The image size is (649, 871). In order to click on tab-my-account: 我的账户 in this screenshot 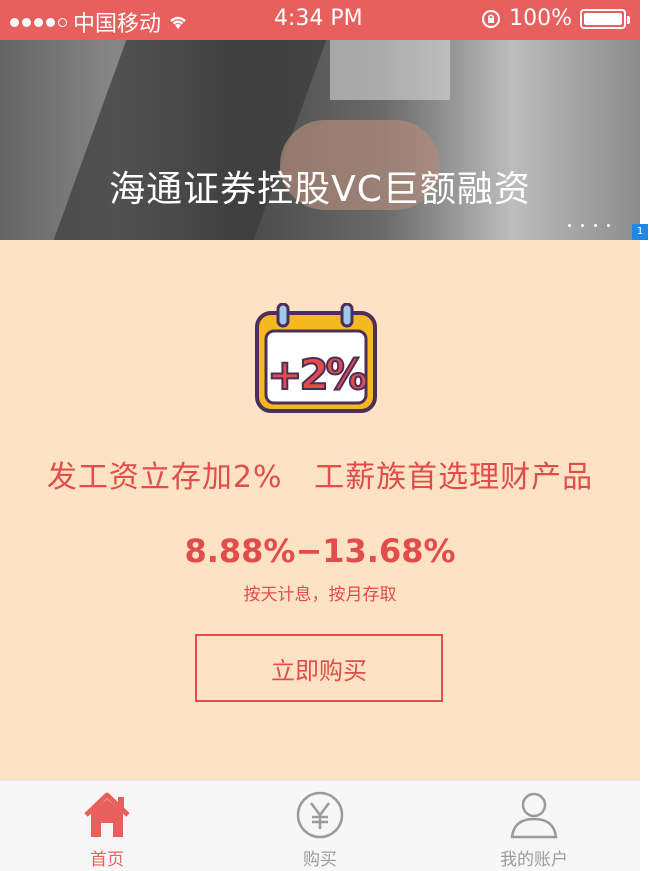, I will do `click(534, 826)`.